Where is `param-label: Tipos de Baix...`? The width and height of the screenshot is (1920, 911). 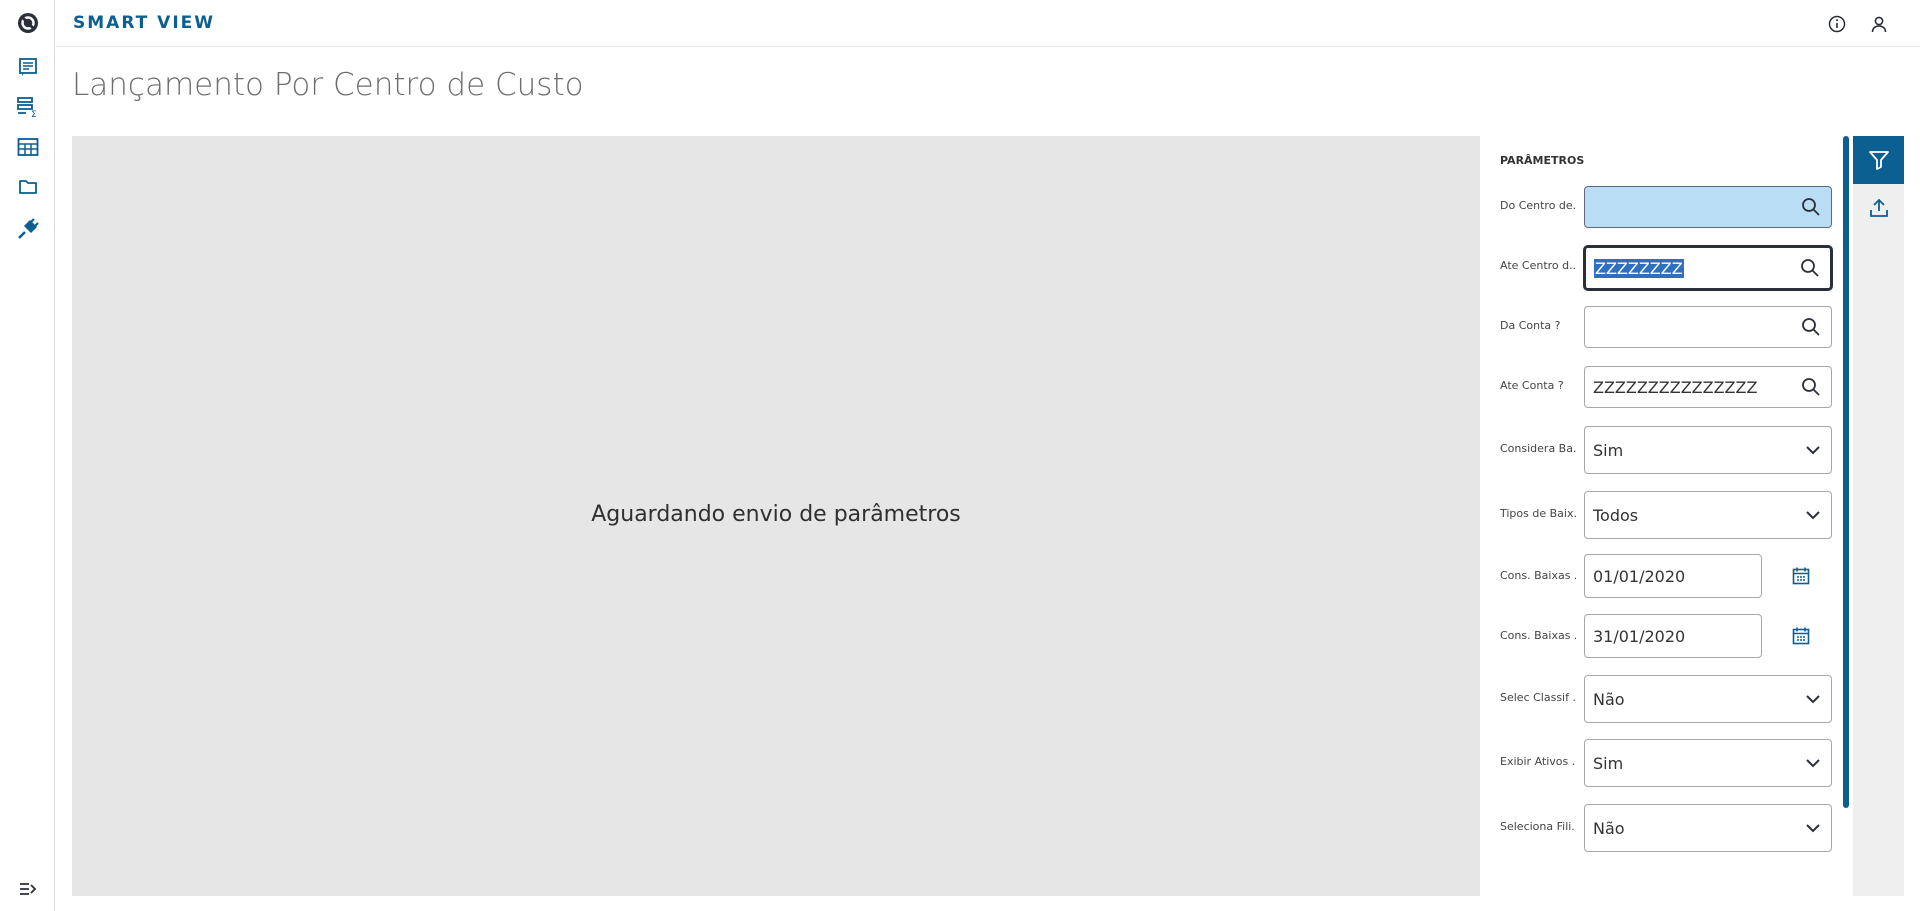 param-label: Tipos de Baix... is located at coordinates (1538, 513).